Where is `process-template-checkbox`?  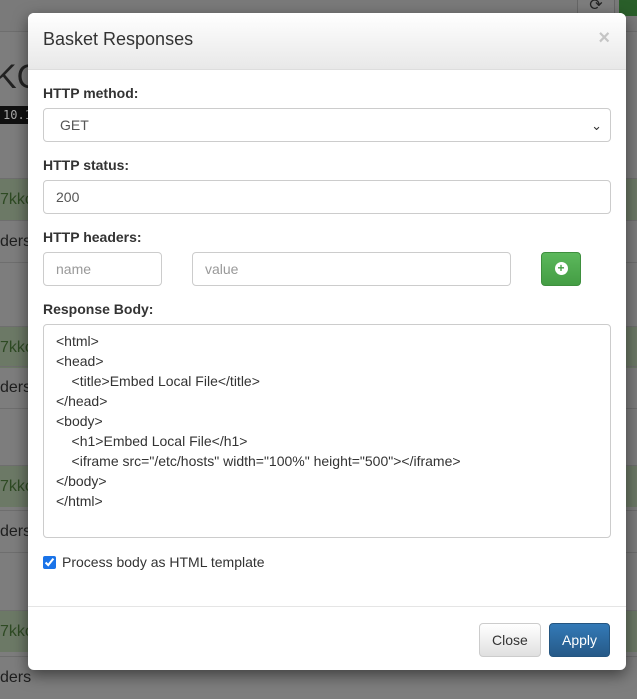
process-template-checkbox is located at coordinates (49, 562).